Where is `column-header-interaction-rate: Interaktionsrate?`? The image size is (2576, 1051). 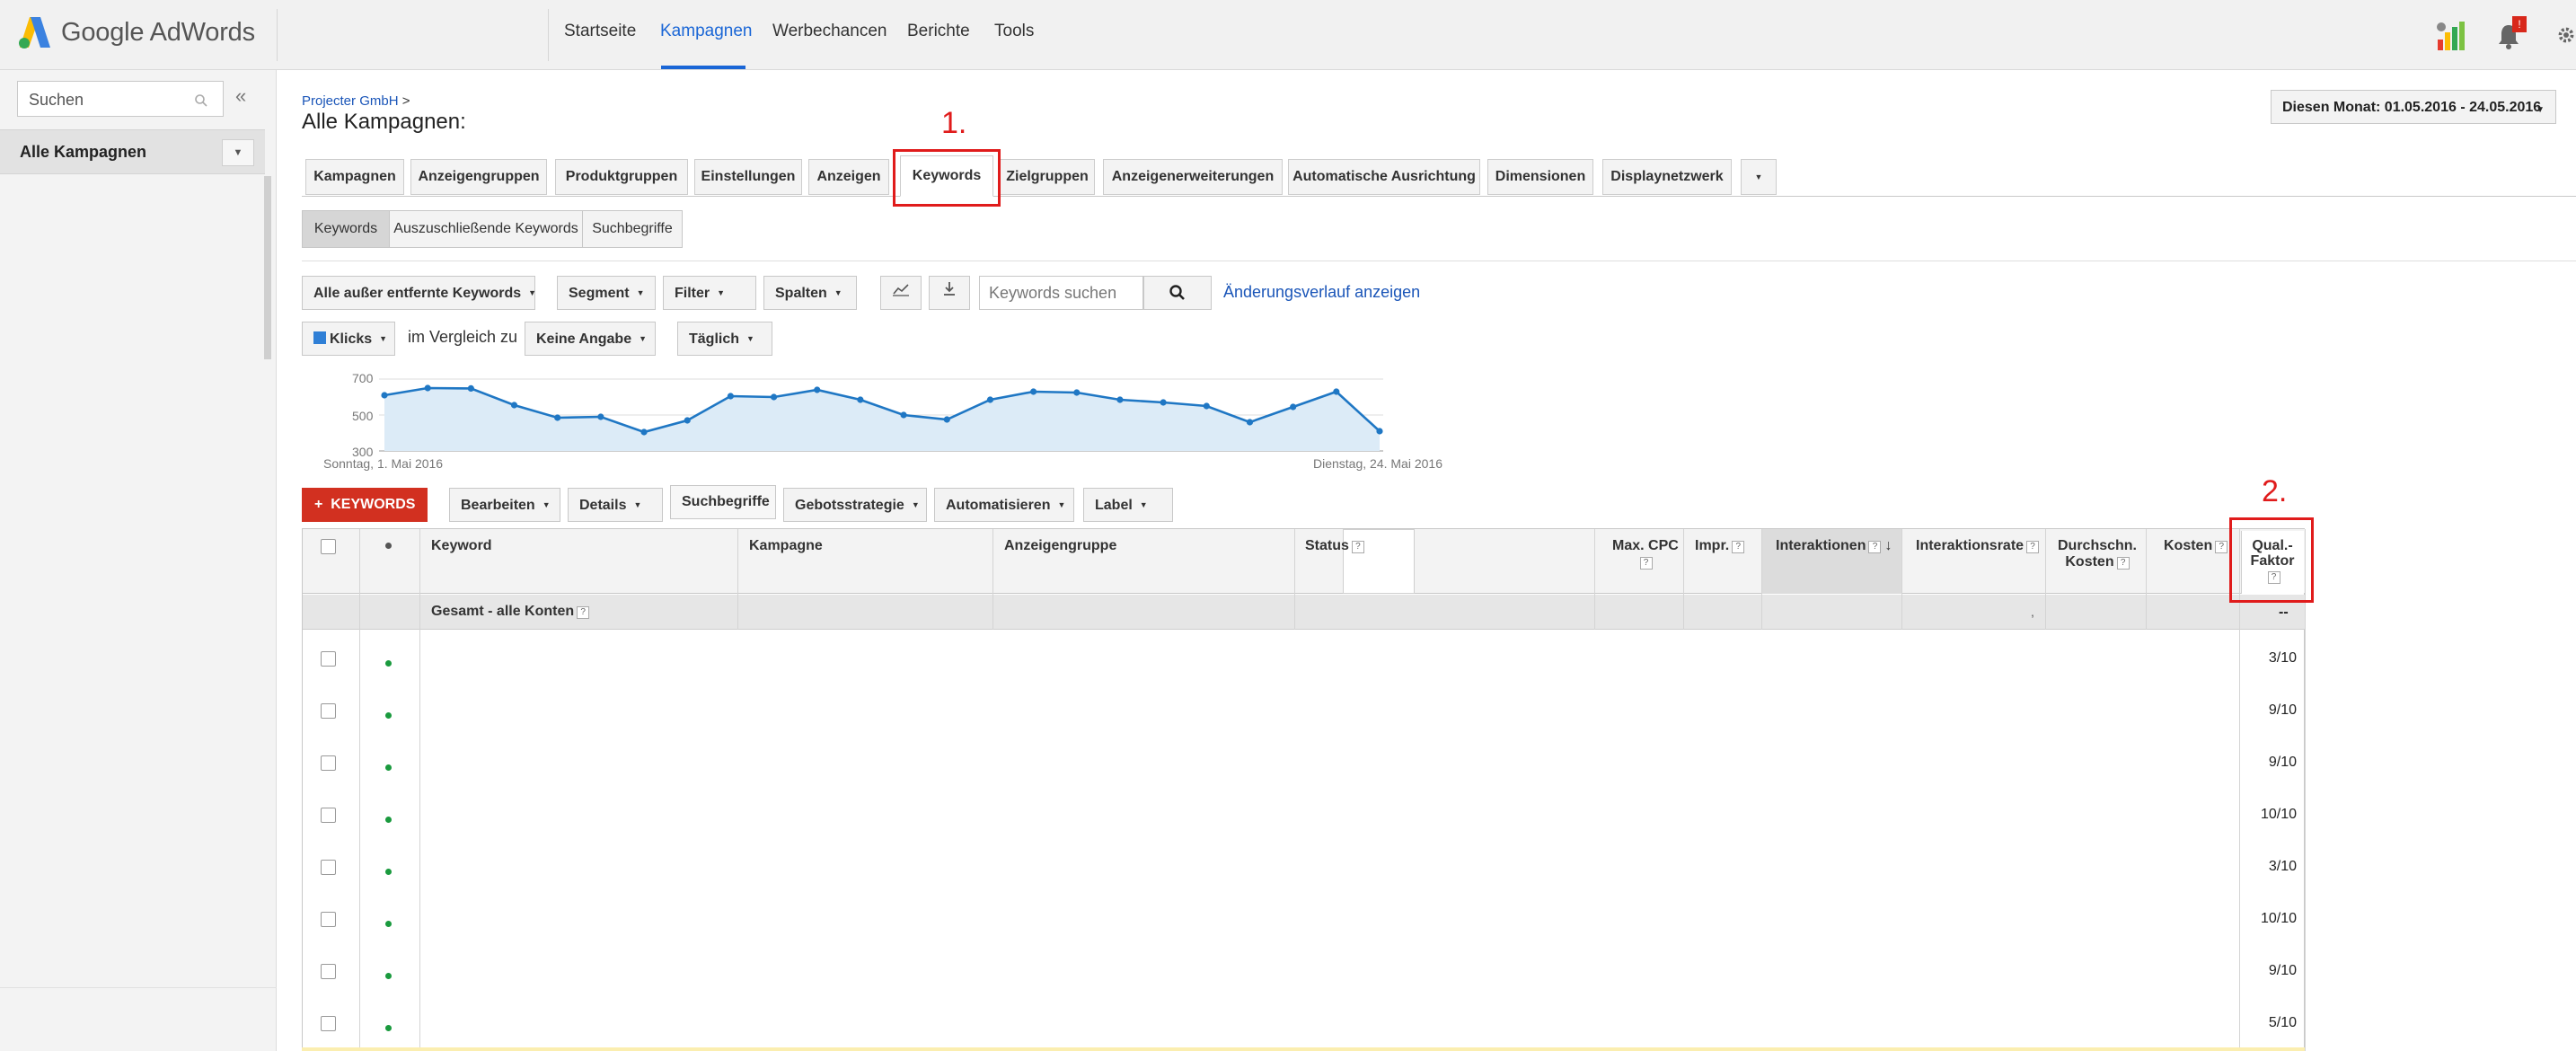
column-header-interaction-rate: Interaktionsrate? is located at coordinates (1978, 546).